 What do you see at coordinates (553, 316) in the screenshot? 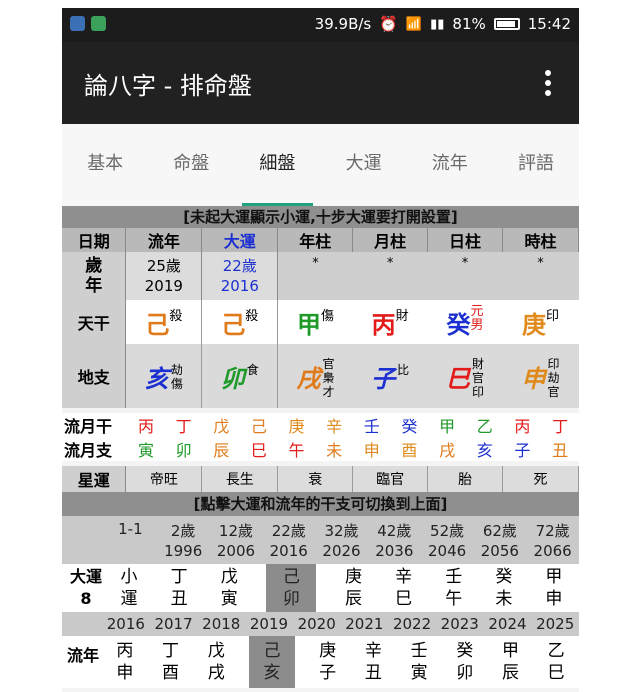
I see `stem-ten-god: 印` at bounding box center [553, 316].